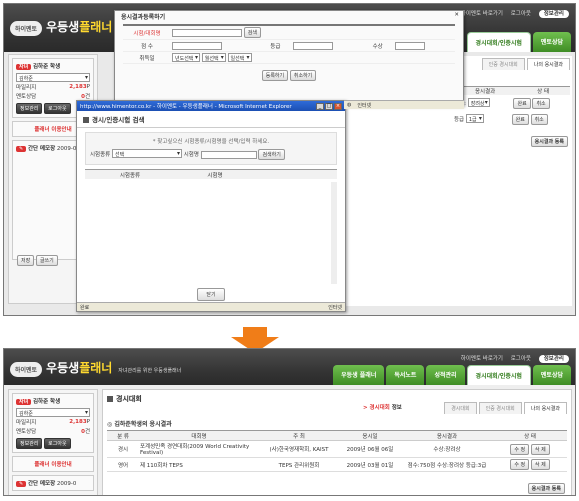  I want to click on memo-write-button: 글쓰기, so click(46, 260).